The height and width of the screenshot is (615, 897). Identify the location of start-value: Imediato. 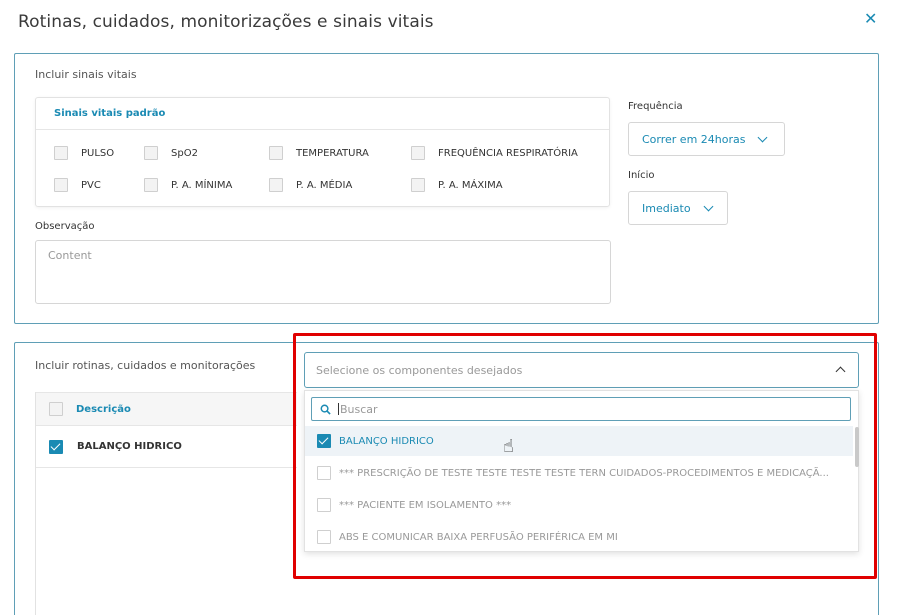
(666, 208).